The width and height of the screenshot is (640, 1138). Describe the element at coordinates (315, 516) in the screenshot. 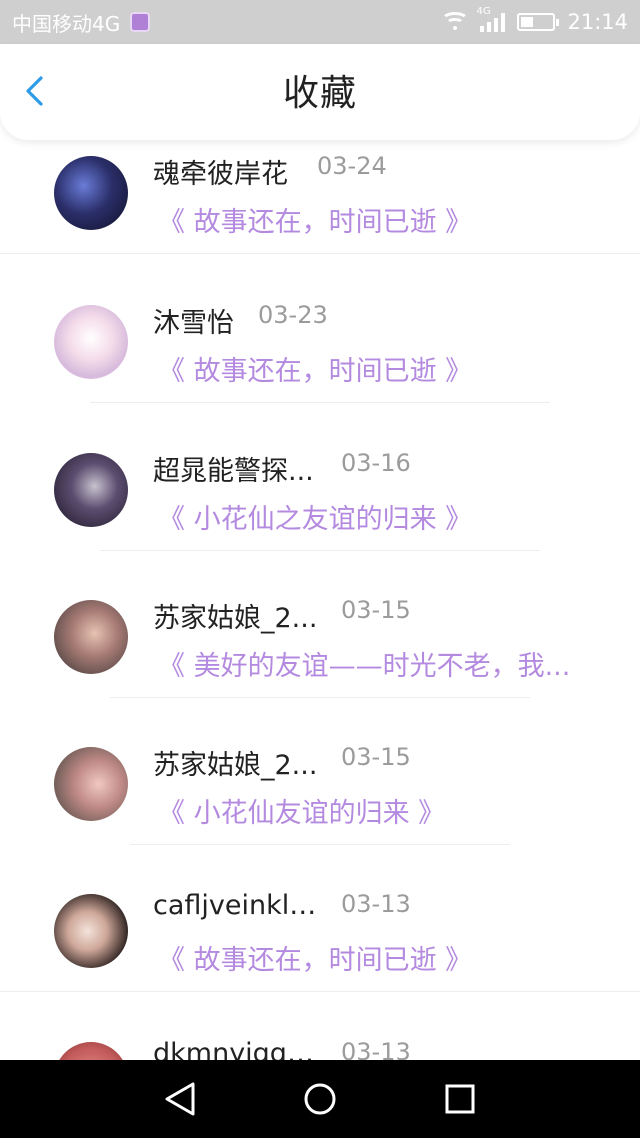

I see `work-title-link: 《 小花仙之友谊的归来 》` at that location.